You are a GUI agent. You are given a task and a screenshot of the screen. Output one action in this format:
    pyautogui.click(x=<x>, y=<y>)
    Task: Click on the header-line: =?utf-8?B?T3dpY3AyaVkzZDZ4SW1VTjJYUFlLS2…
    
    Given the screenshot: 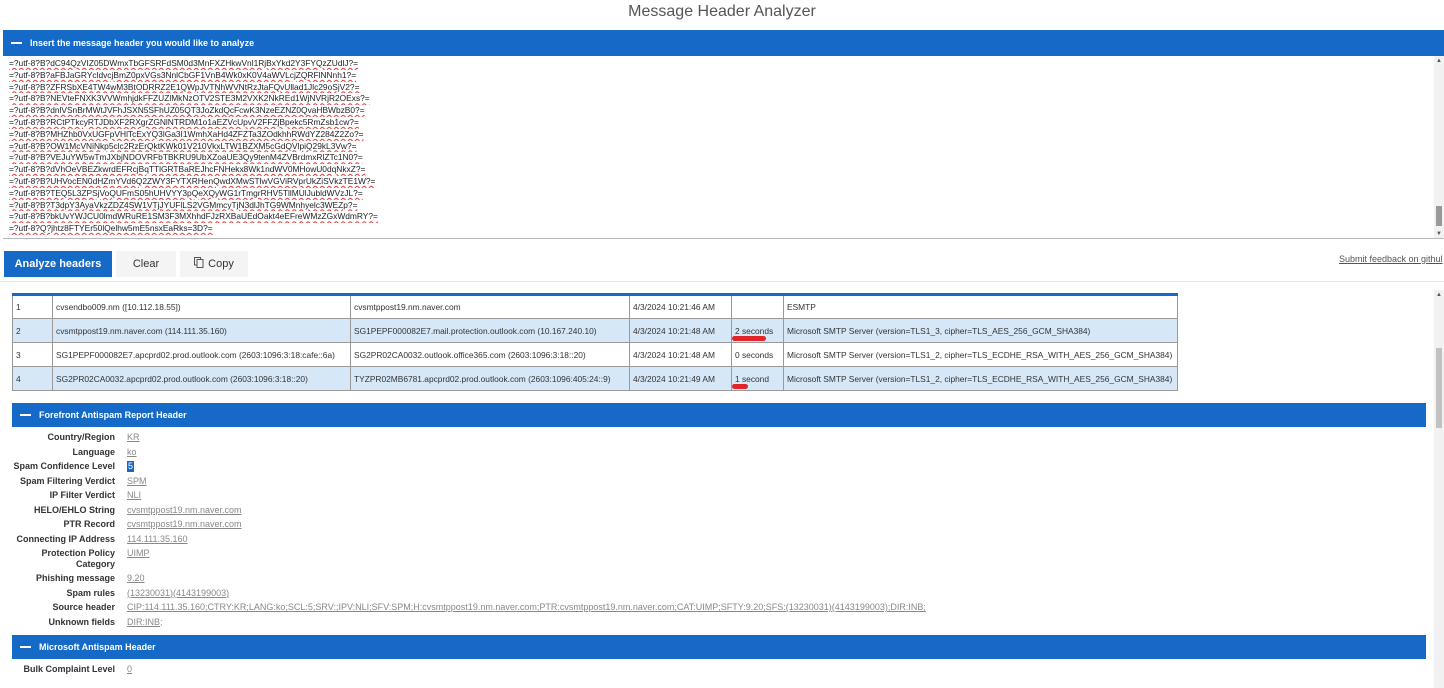 What is the action you would take?
    pyautogui.click(x=183, y=204)
    